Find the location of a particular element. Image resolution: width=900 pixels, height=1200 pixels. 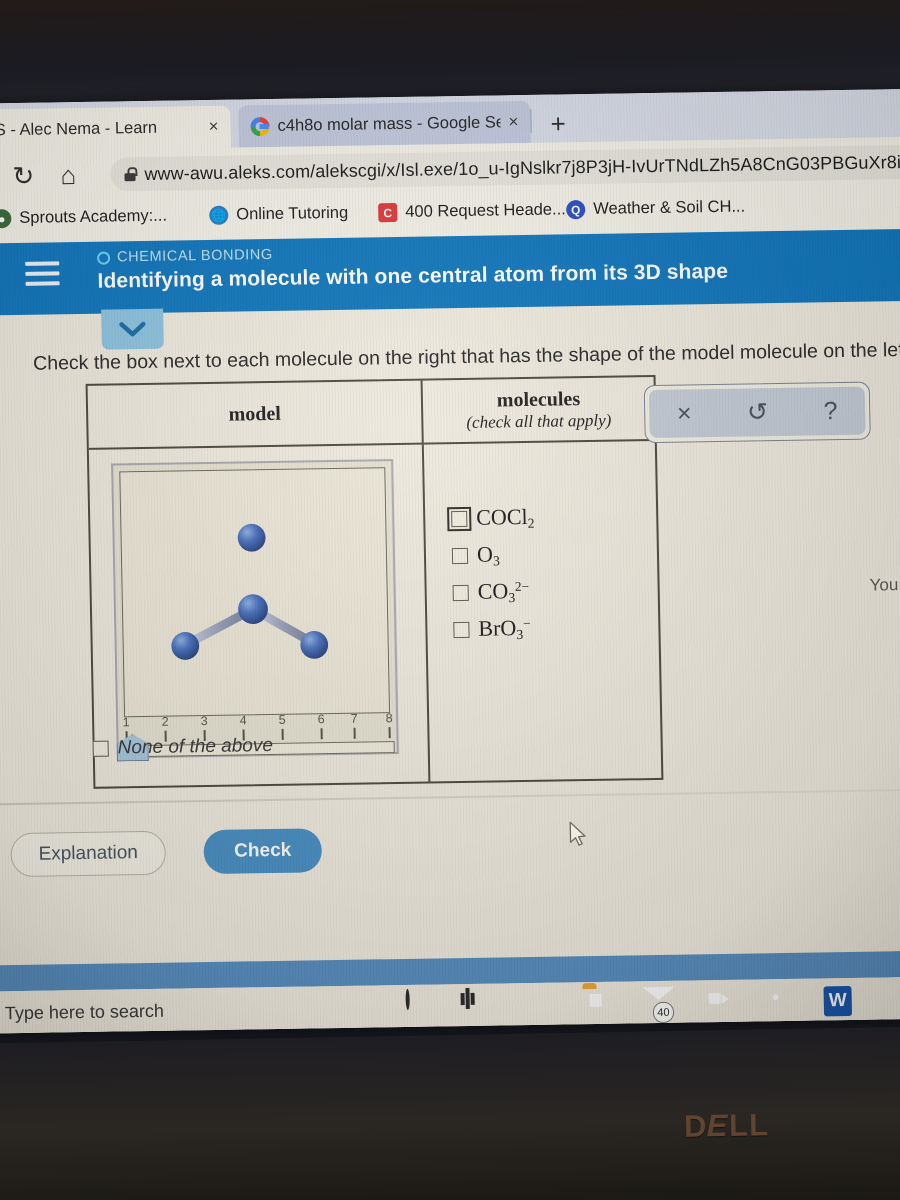

expand-chevron-button is located at coordinates (132, 329).